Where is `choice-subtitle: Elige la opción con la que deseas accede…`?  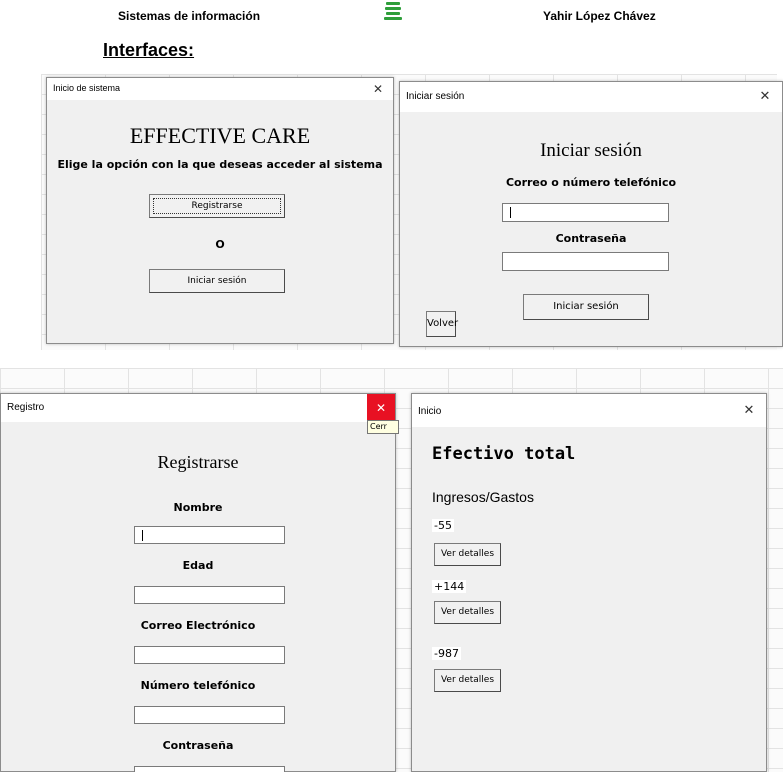
choice-subtitle: Elige la opción con la que deseas accede… is located at coordinates (220, 164).